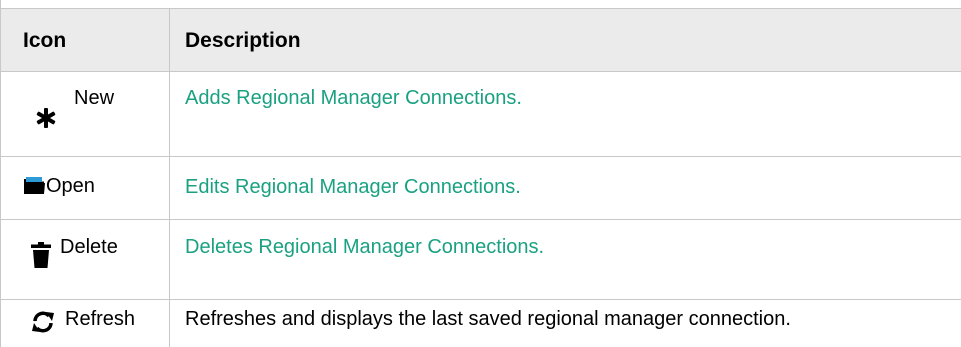 The height and width of the screenshot is (347, 961). I want to click on asterisk-icon, so click(46, 118).